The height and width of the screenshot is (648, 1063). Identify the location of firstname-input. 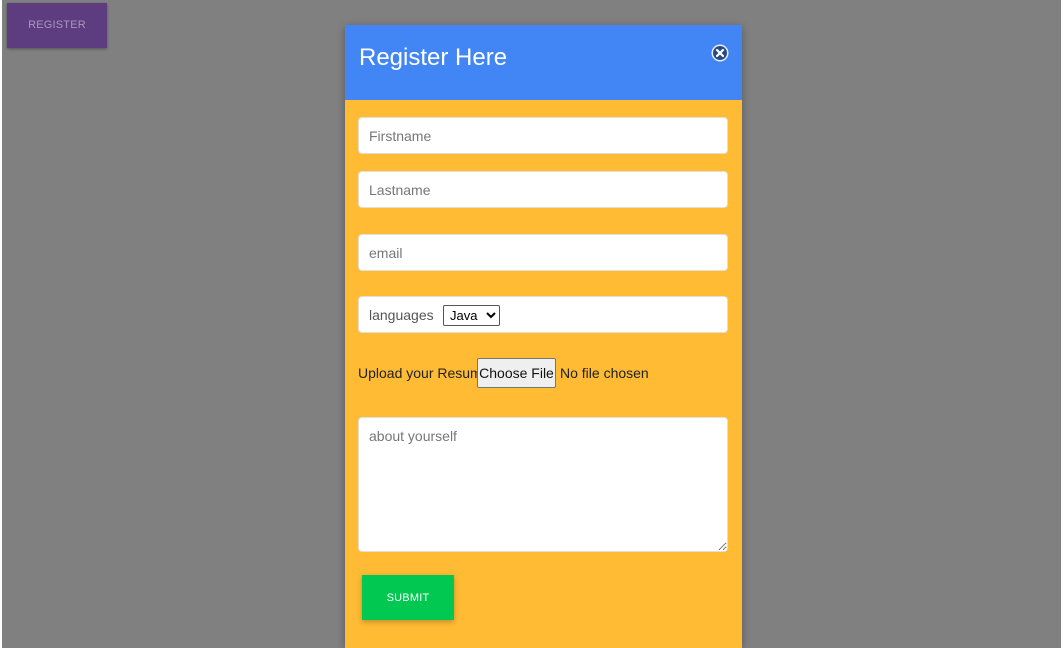
(543, 135).